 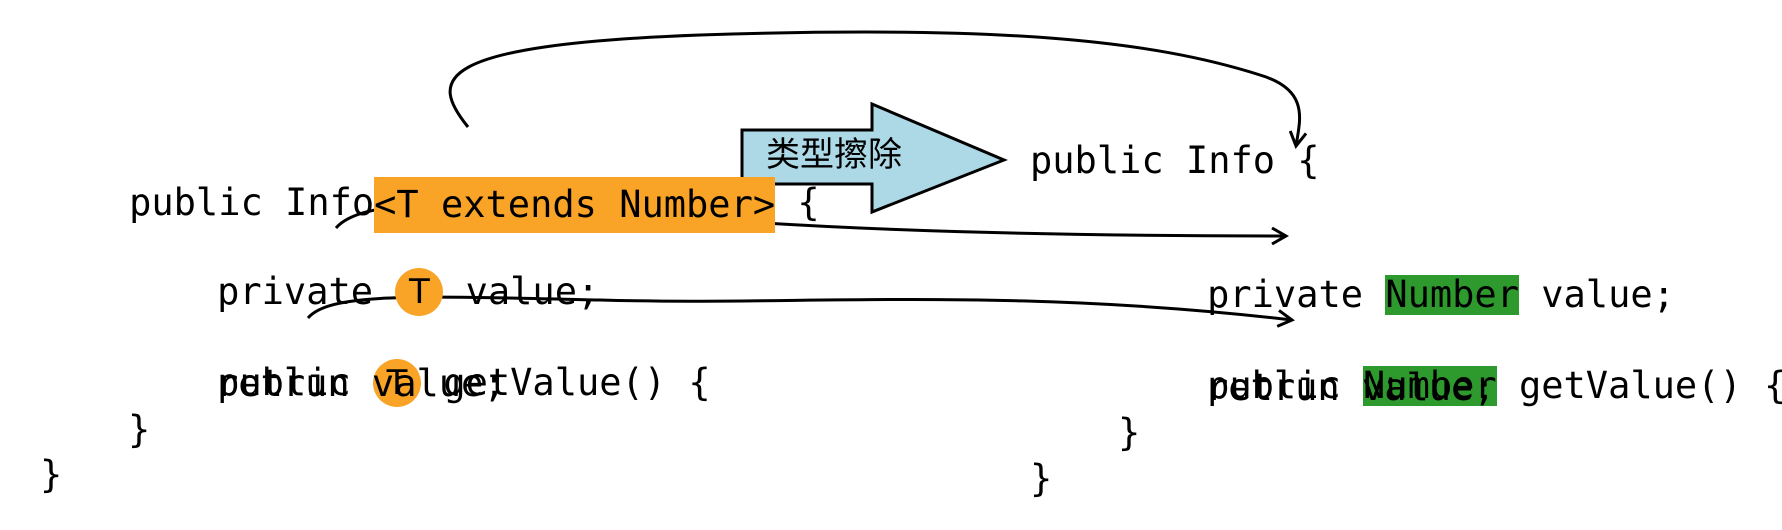 I want to click on left-class-suffix: {, so click(x=797, y=202).